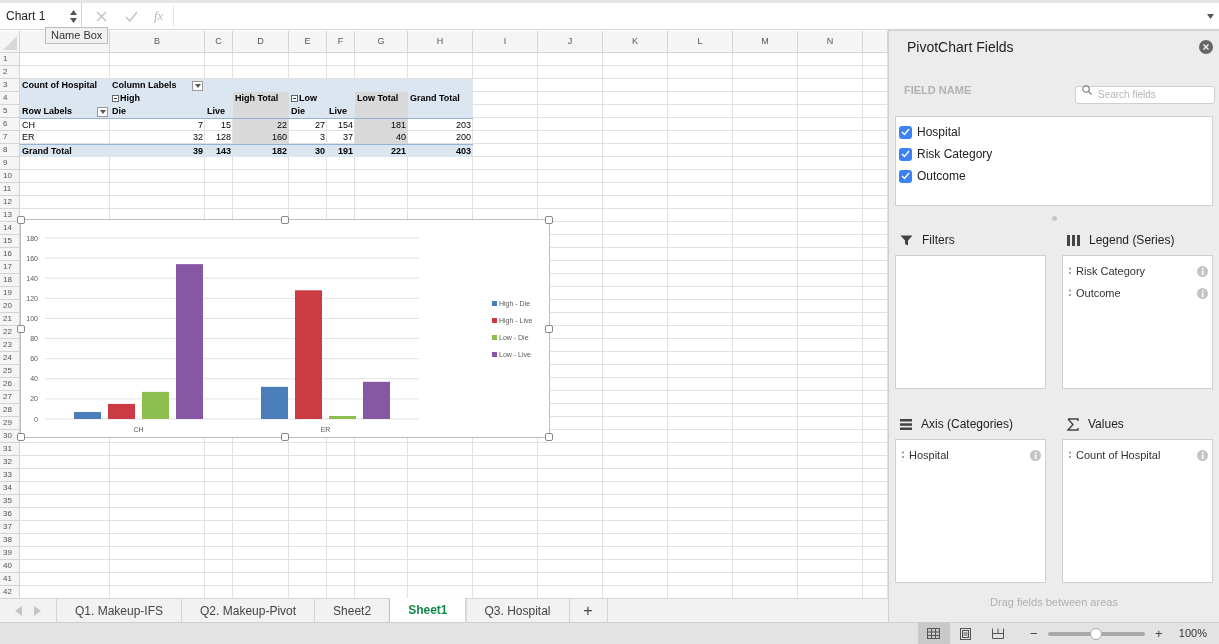 Image resolution: width=1219 pixels, height=644 pixels. What do you see at coordinates (5, 98) in the screenshot?
I see `row-header: 4` at bounding box center [5, 98].